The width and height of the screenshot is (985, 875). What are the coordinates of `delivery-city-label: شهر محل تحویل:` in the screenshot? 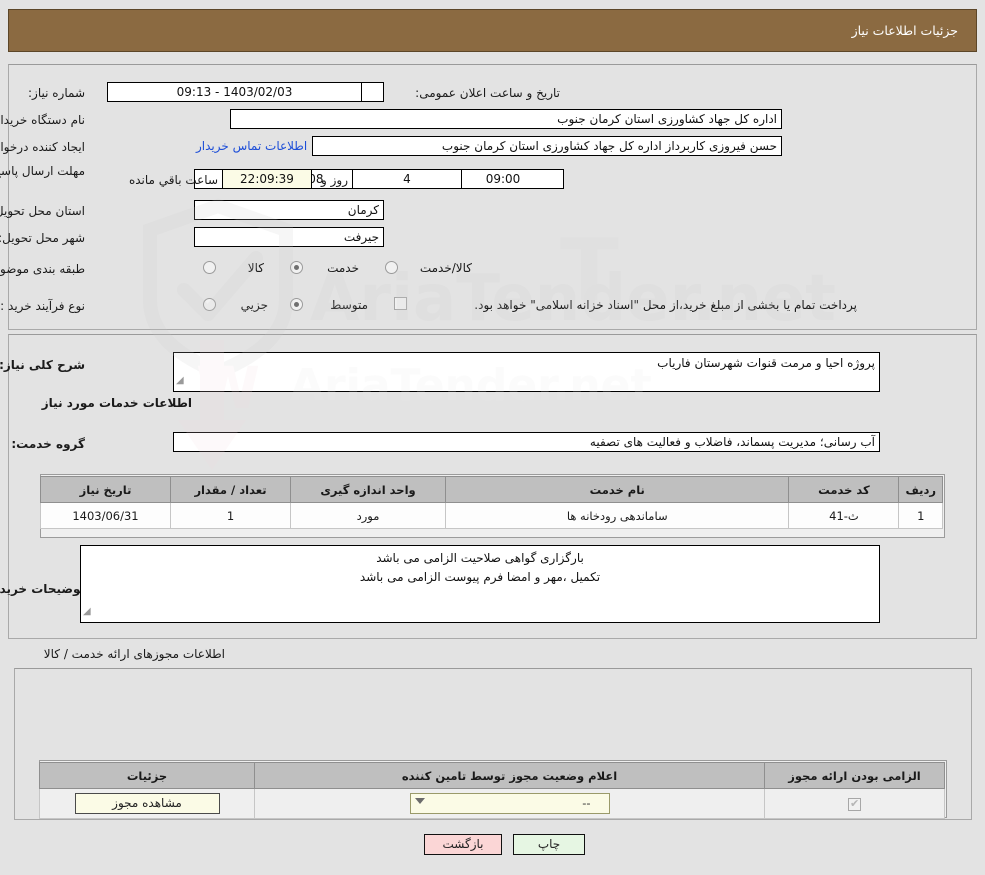 It's located at (42, 238).